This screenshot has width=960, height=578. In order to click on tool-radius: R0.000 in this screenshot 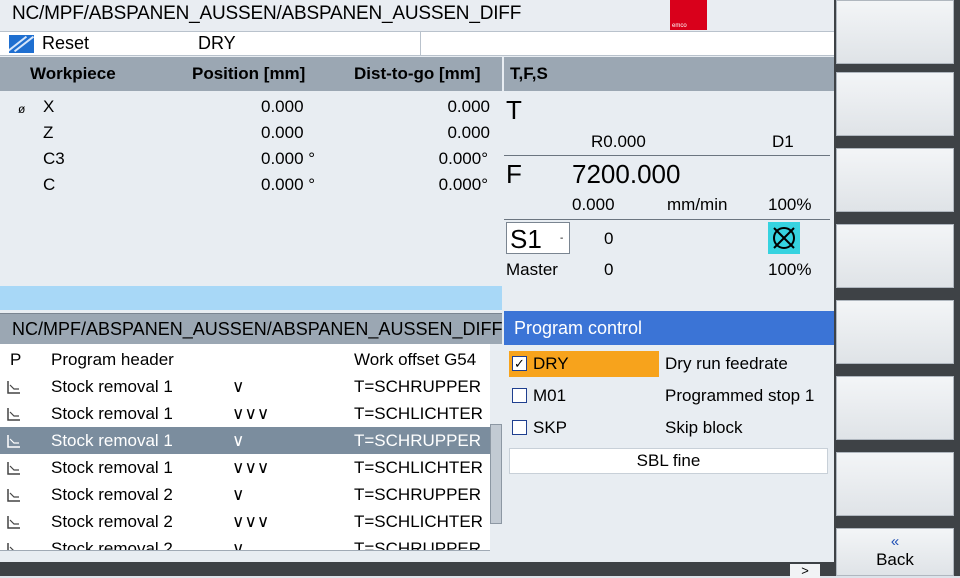, I will do `click(618, 141)`.